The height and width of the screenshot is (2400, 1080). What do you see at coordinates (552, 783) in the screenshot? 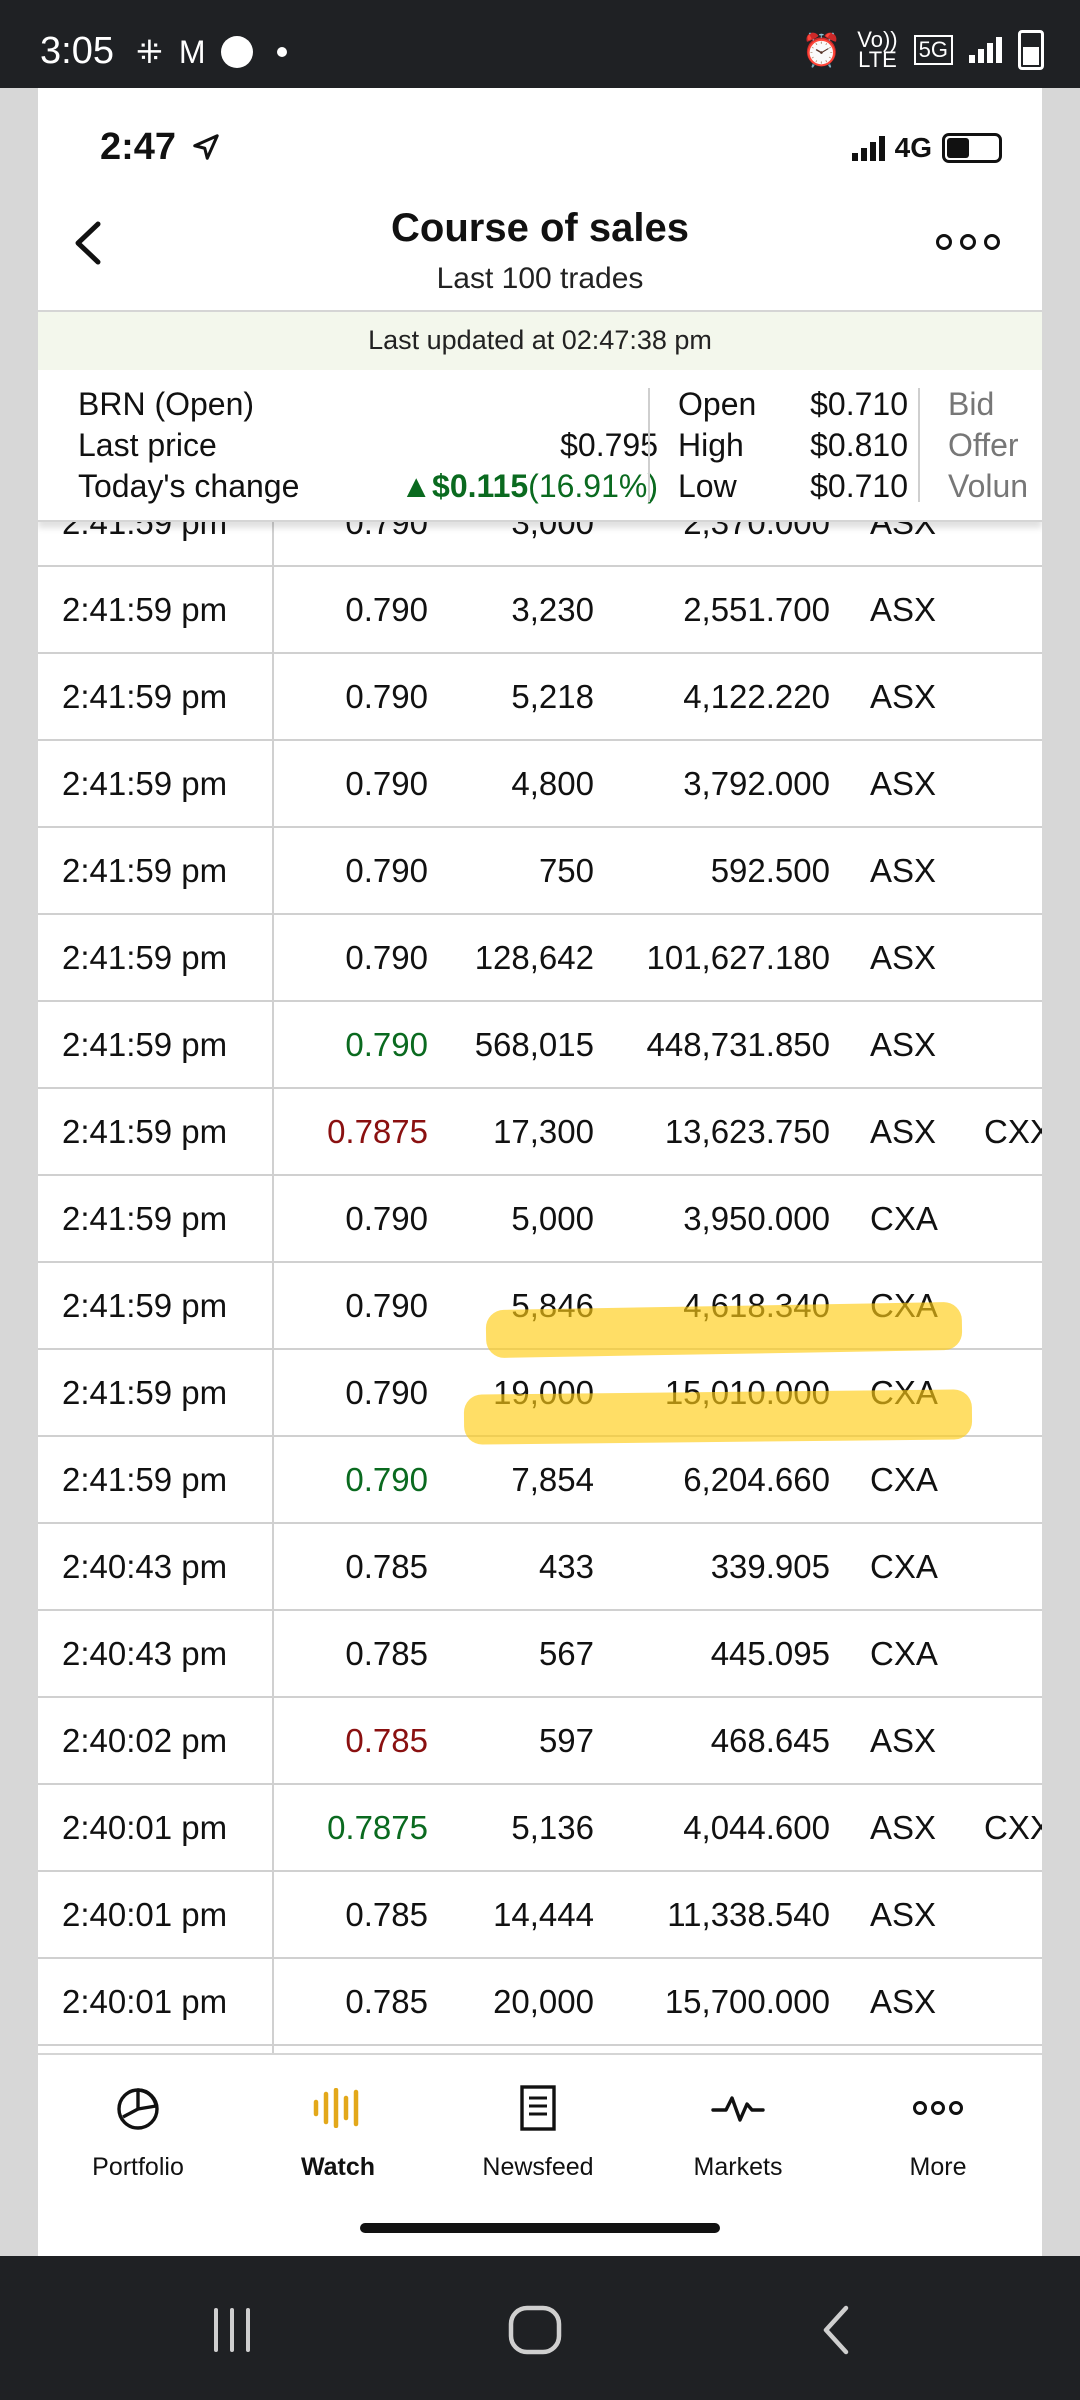
I see `trade-volume: 4,800` at bounding box center [552, 783].